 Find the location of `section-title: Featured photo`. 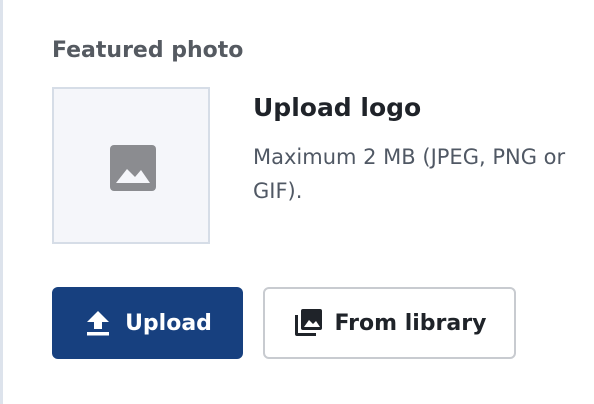

section-title: Featured photo is located at coordinates (148, 50).